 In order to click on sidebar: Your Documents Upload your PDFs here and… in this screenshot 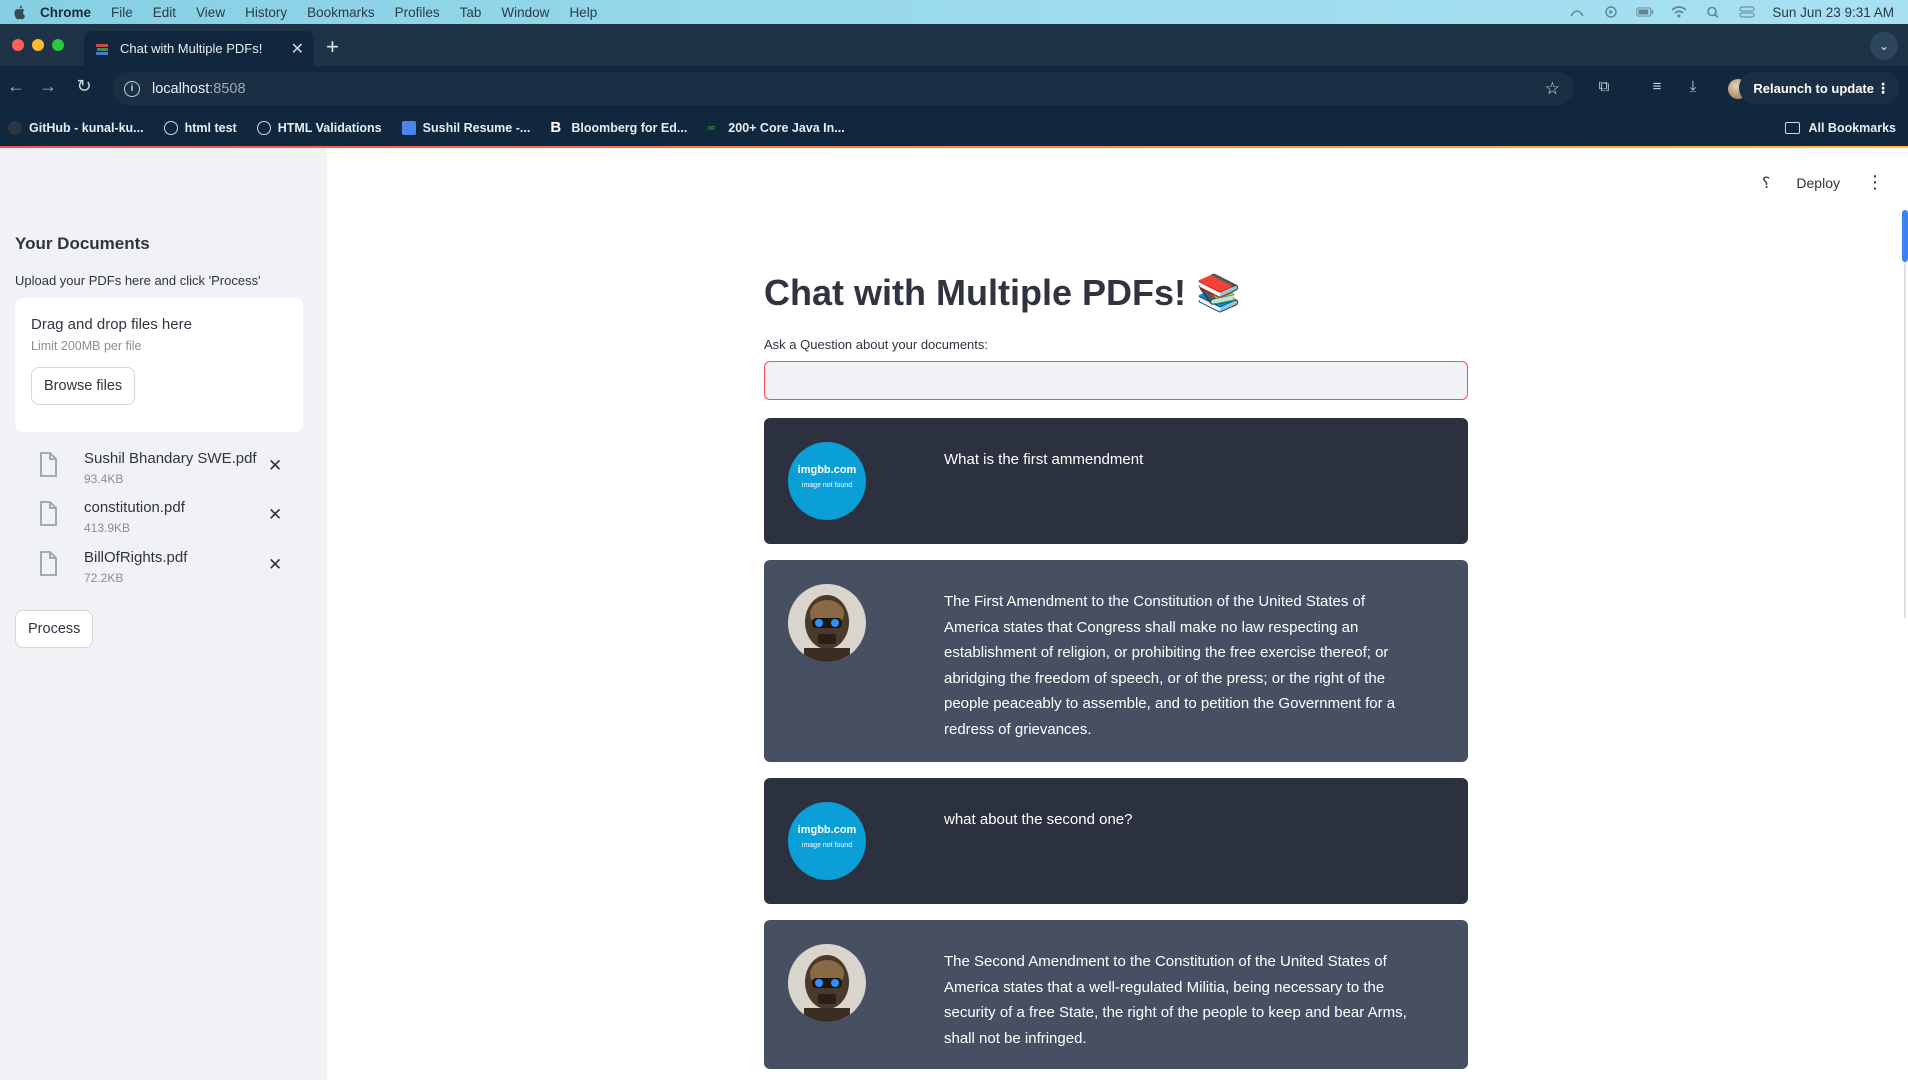, I will do `click(163, 614)`.